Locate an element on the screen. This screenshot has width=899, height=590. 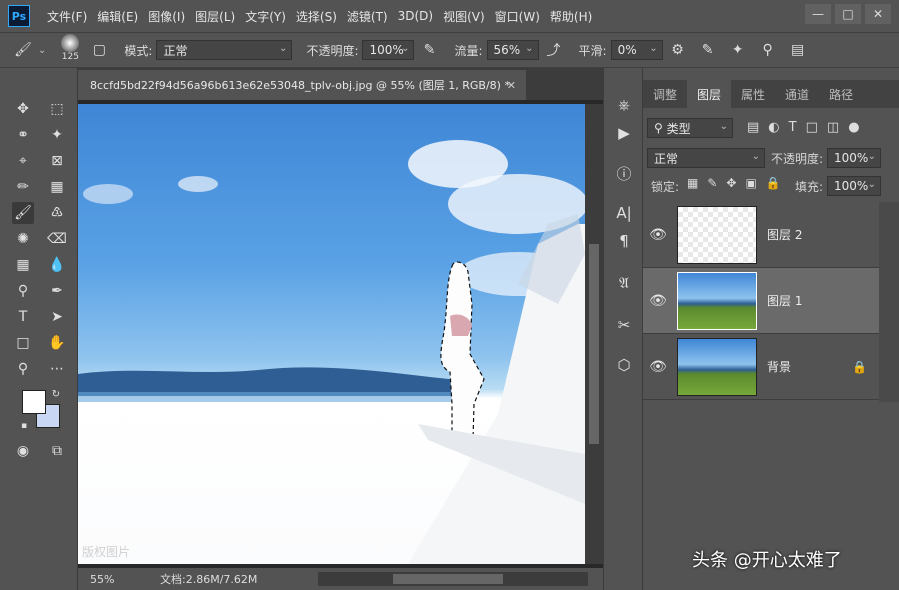
shape-filter-icon: □ is located at coordinates (812, 127).